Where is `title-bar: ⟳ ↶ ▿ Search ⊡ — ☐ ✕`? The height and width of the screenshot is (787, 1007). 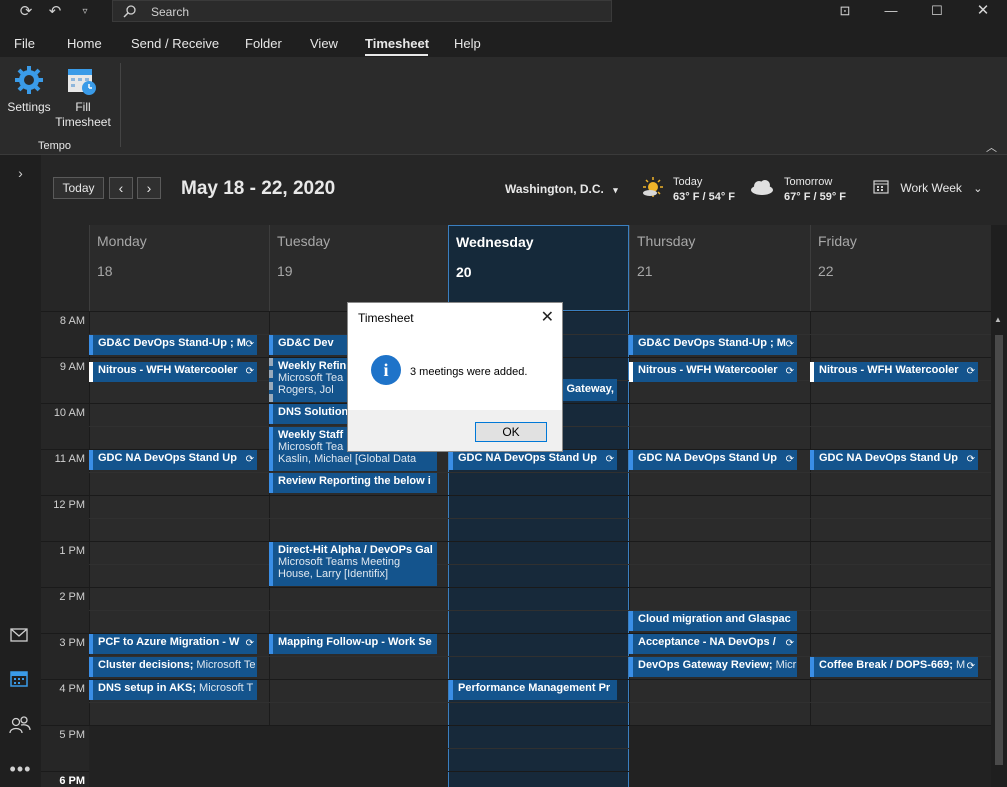
title-bar: ⟳ ↶ ▿ Search ⊡ — ☐ ✕ is located at coordinates (503, 12).